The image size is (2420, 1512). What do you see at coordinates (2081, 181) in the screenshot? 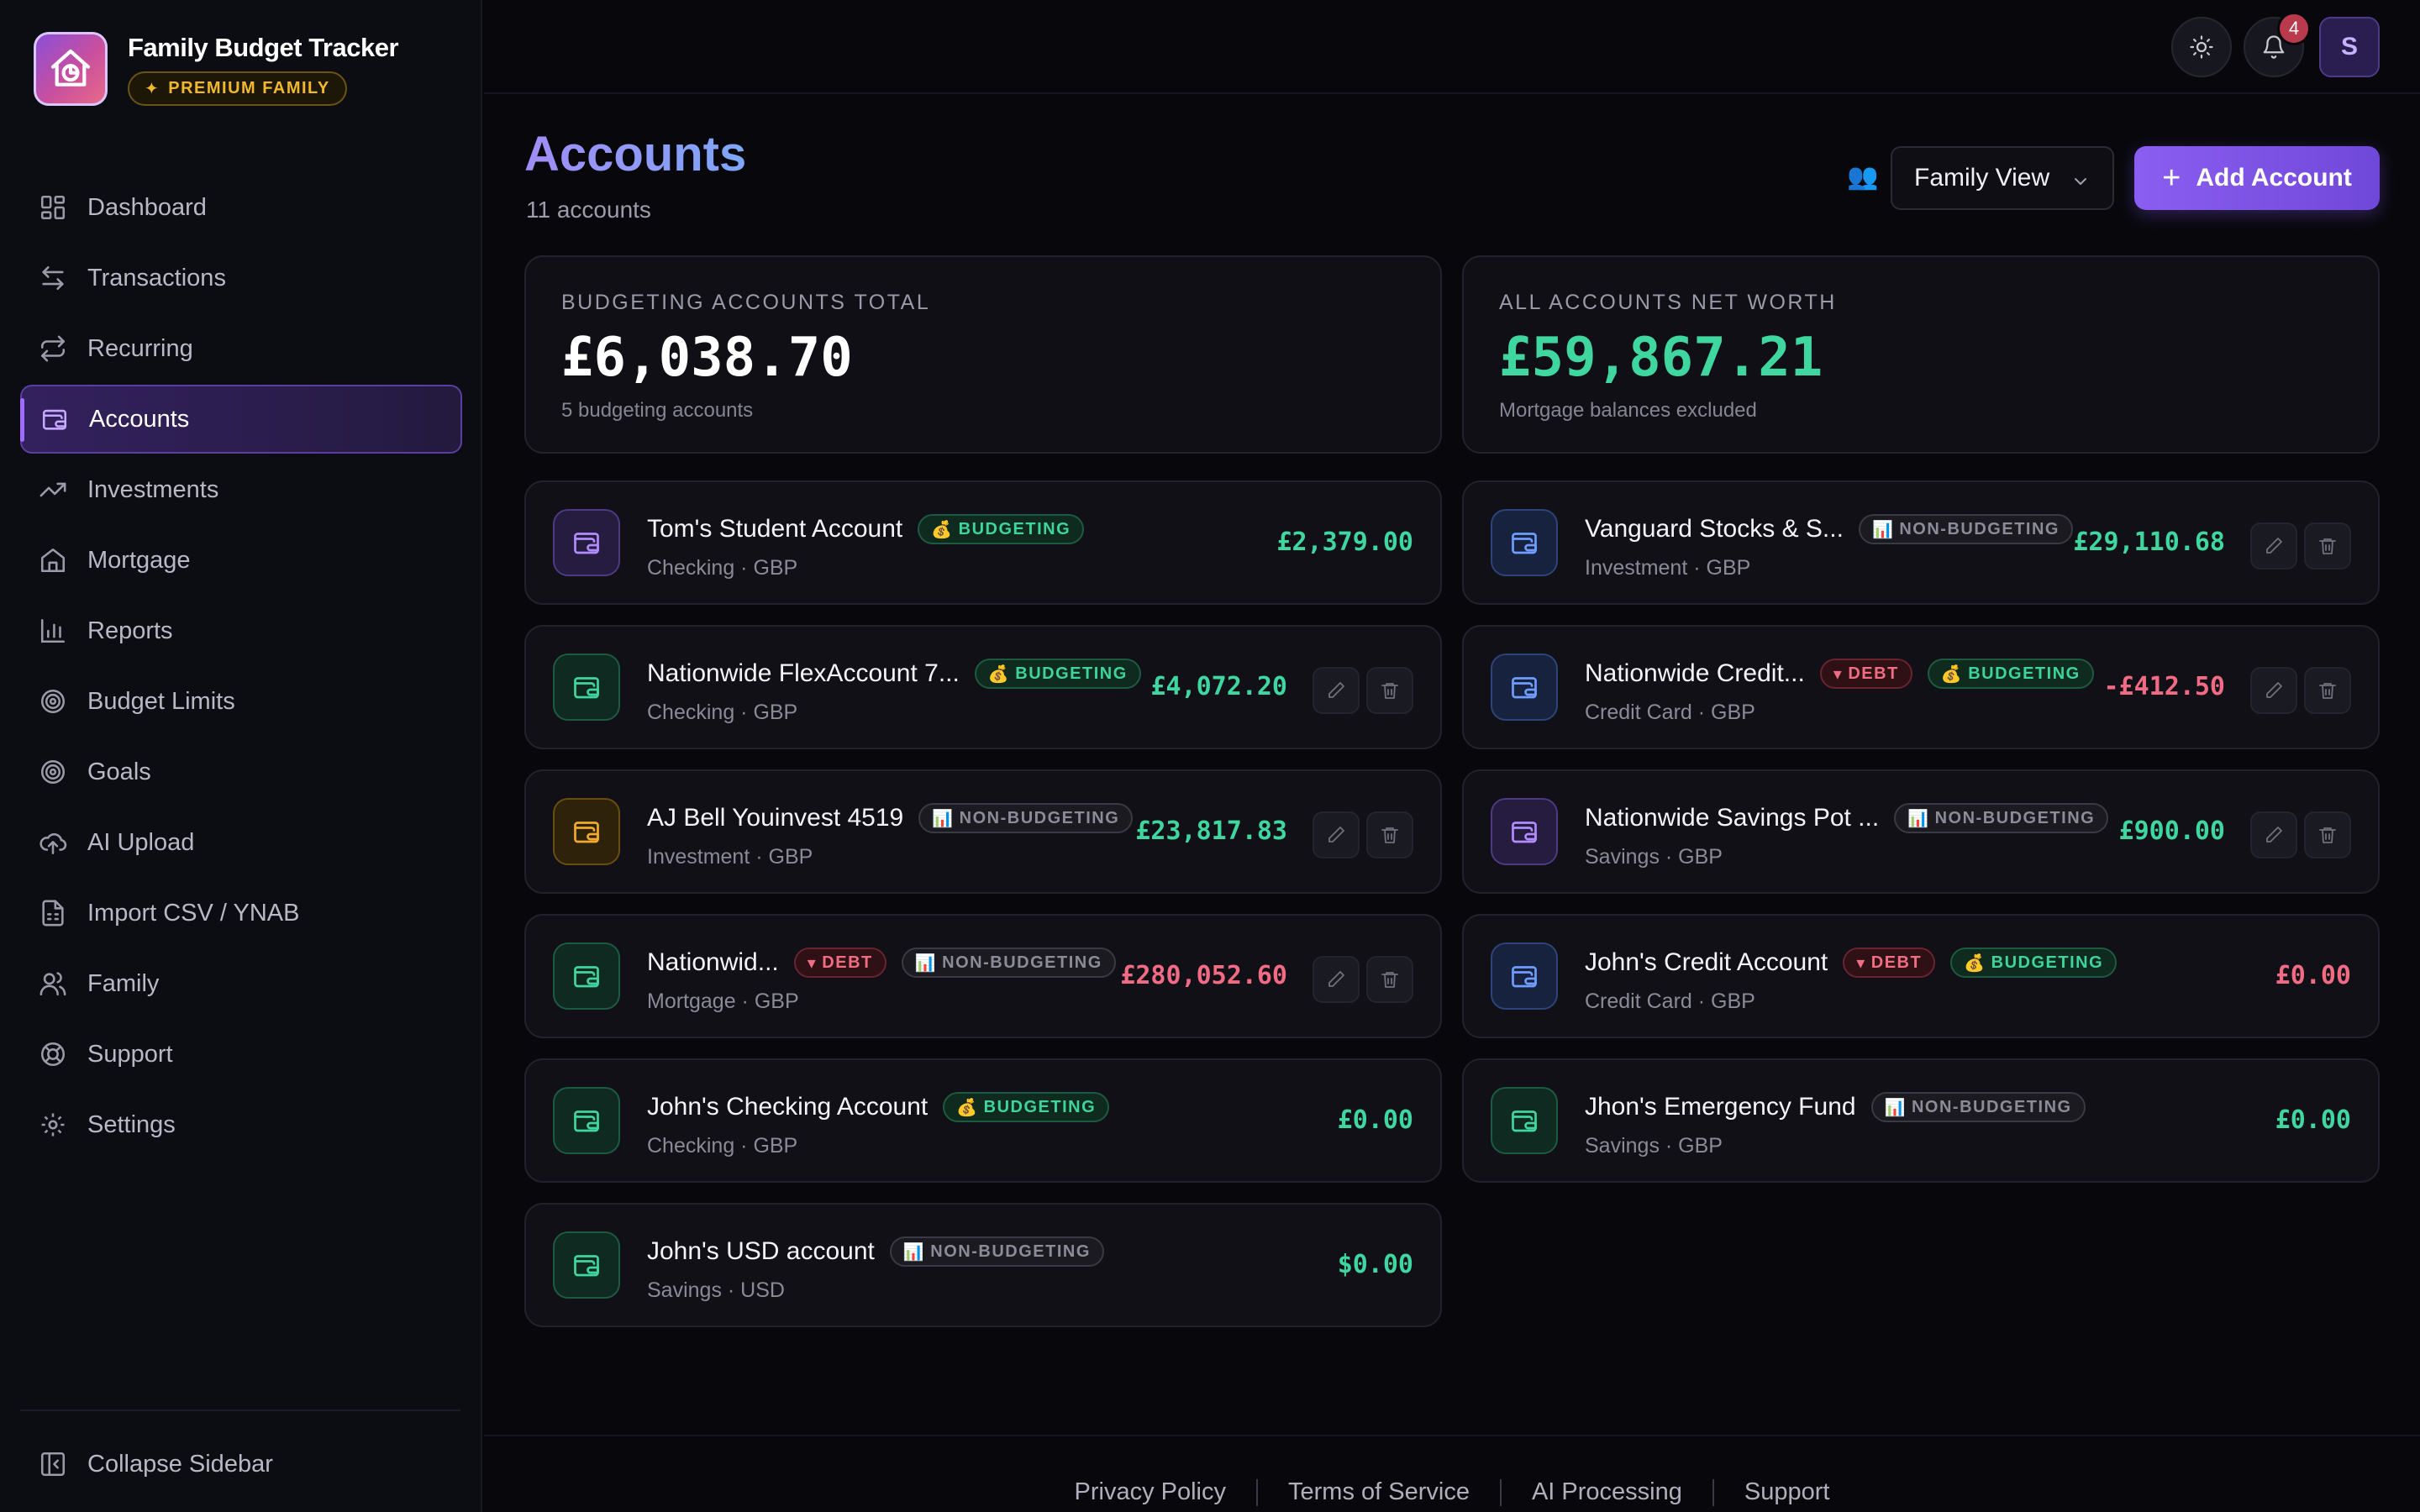
I see `chevron-down-icon` at bounding box center [2081, 181].